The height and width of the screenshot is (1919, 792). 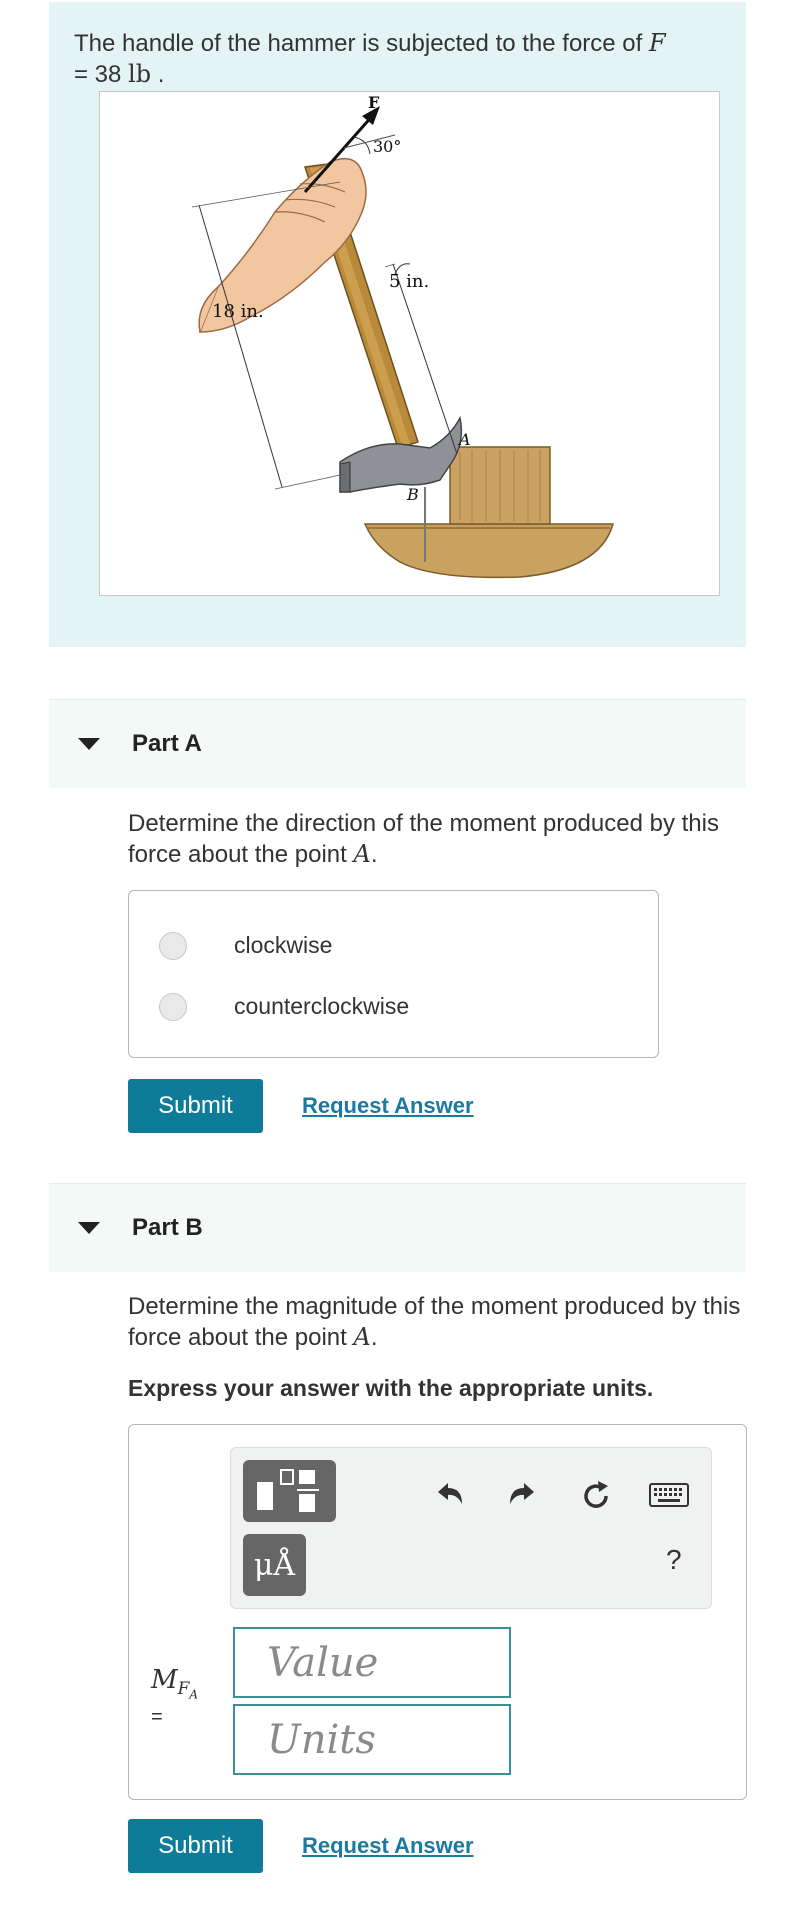 I want to click on part-b-header: Part B, so click(x=397, y=1227).